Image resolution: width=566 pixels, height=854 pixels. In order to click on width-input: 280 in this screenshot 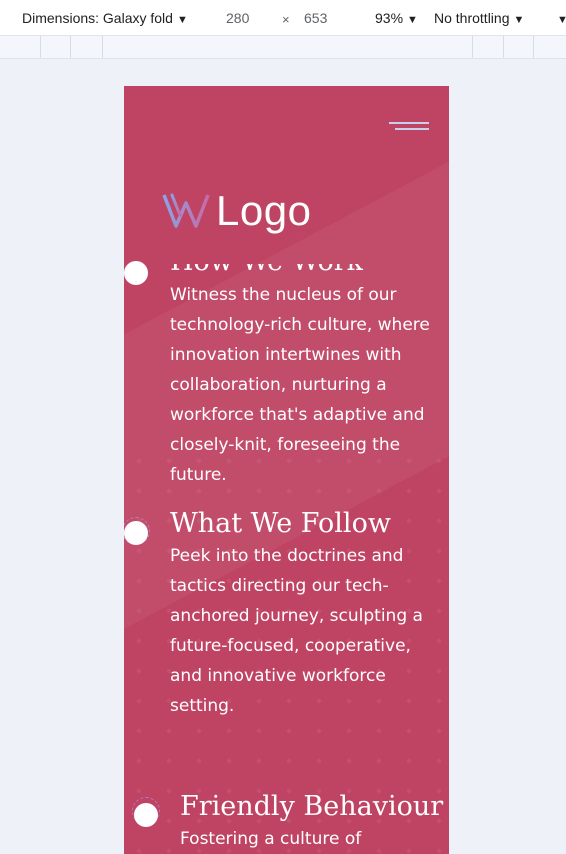, I will do `click(237, 18)`.